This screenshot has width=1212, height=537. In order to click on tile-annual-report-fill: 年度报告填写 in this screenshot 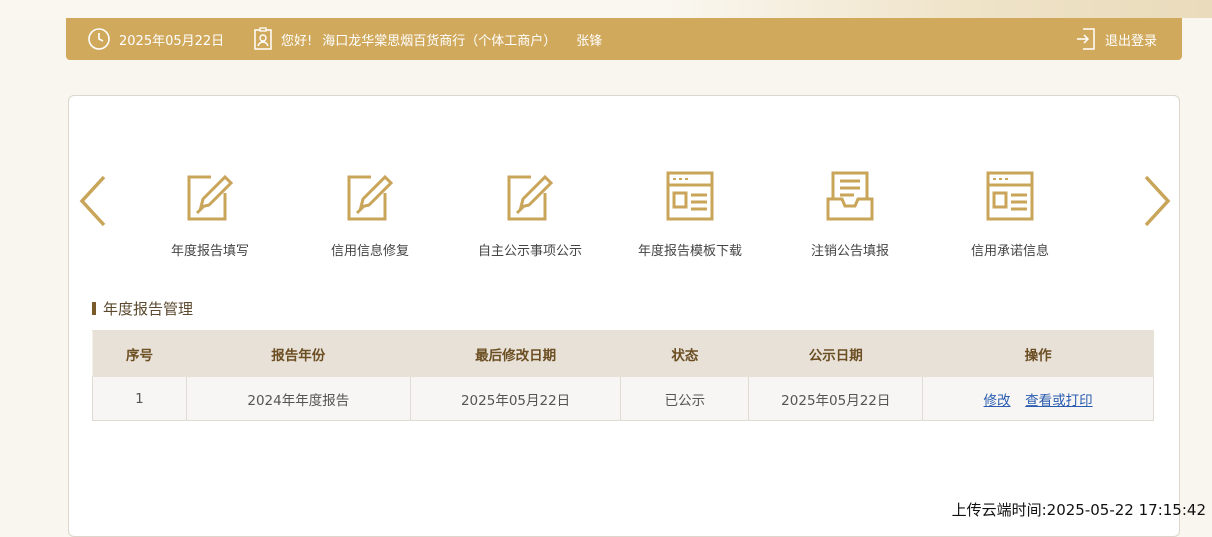, I will do `click(210, 213)`.